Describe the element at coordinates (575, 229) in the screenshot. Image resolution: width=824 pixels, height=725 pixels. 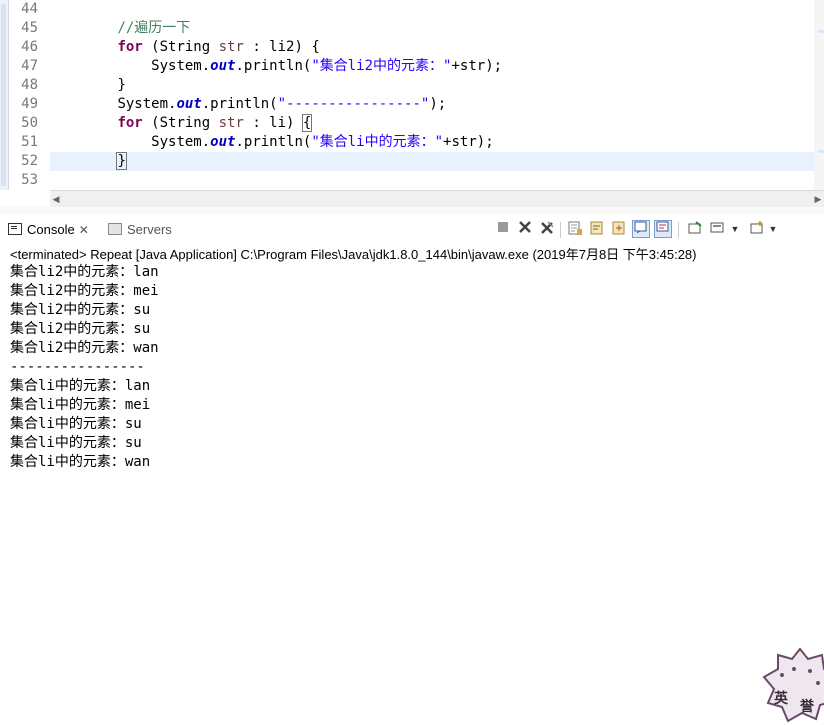
I see `scroll-lock-icon` at that location.